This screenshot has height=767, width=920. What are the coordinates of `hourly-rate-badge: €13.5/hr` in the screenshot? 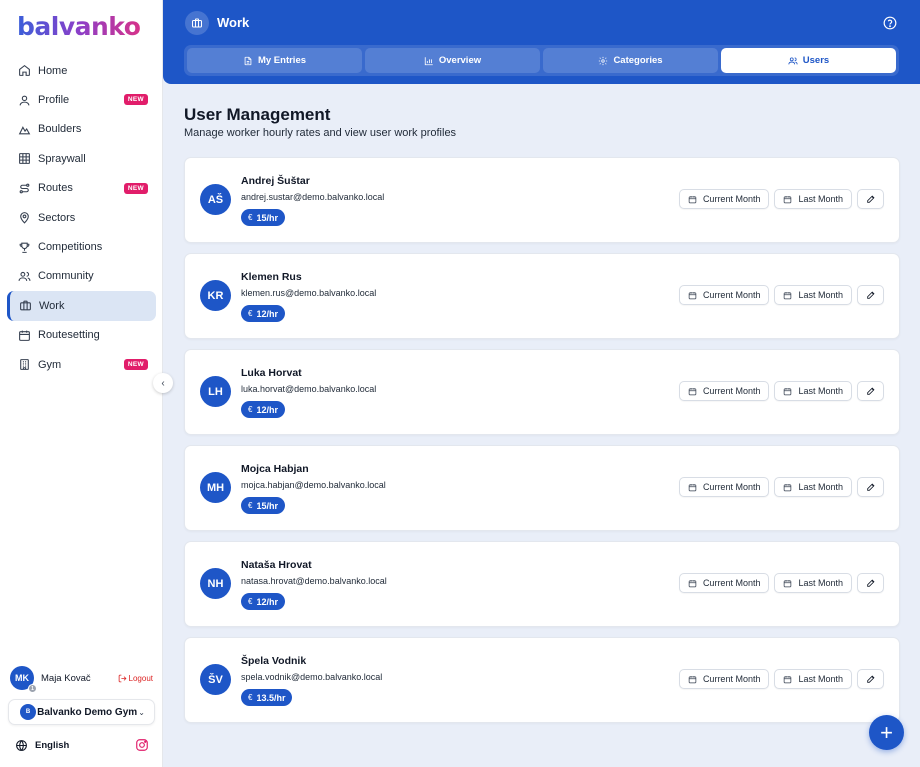 It's located at (267, 697).